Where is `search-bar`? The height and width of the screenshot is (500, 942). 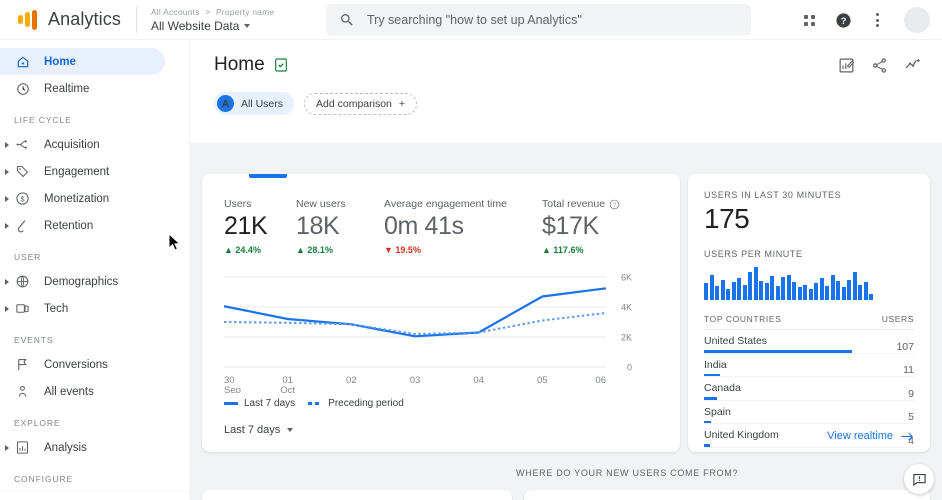
search-bar is located at coordinates (538, 20).